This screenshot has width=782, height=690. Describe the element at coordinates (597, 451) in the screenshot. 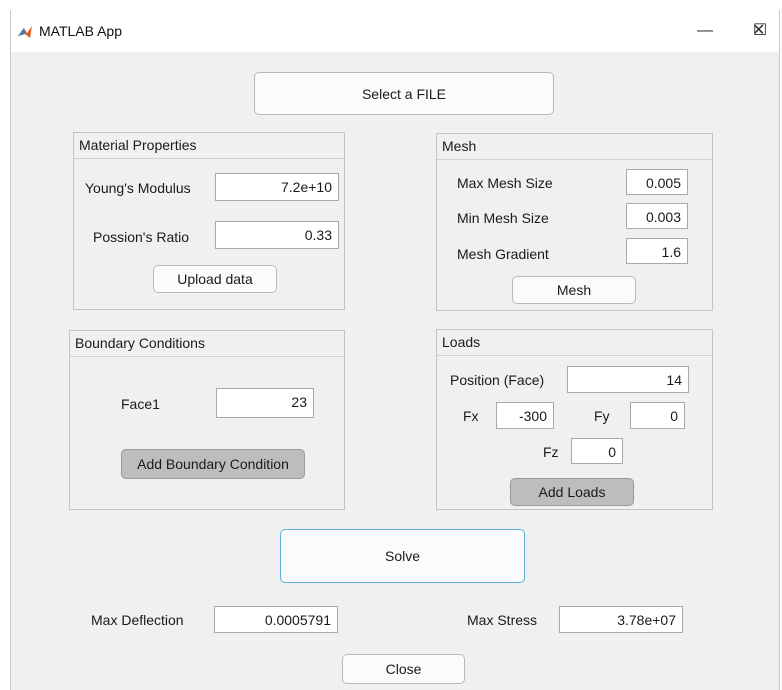

I see `fz-field: 0` at that location.